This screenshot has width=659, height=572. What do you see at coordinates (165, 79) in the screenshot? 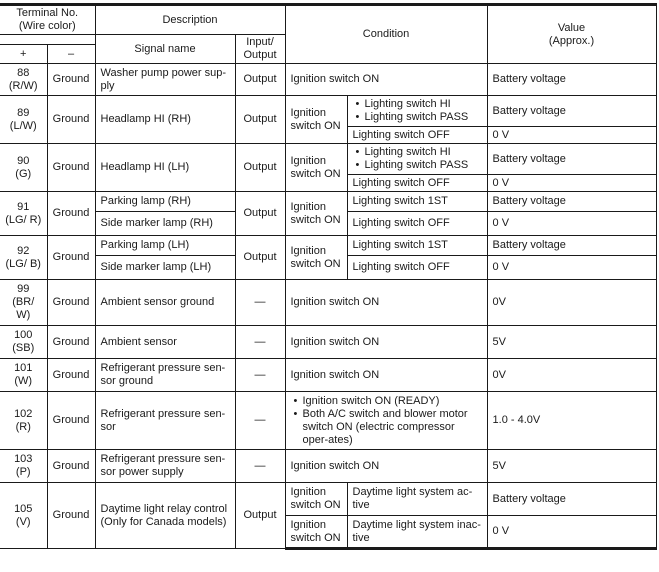
I see `signal-name-cell: Washer pump power sup-ply` at bounding box center [165, 79].